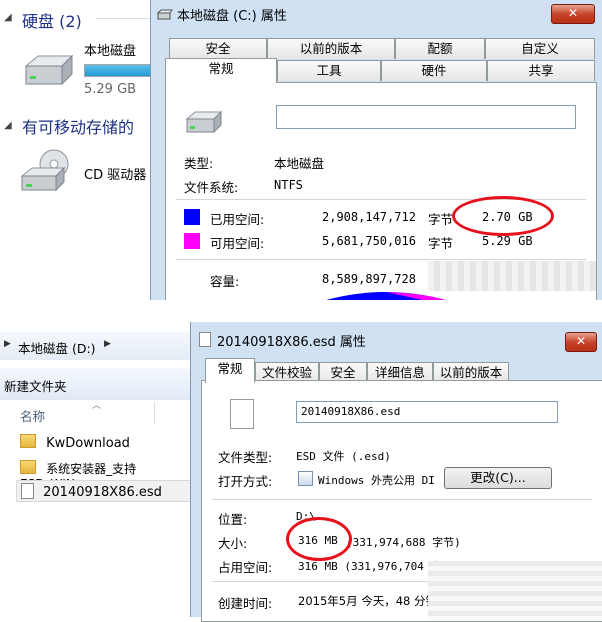  What do you see at coordinates (426, 117) in the screenshot?
I see `drive-name-input` at bounding box center [426, 117].